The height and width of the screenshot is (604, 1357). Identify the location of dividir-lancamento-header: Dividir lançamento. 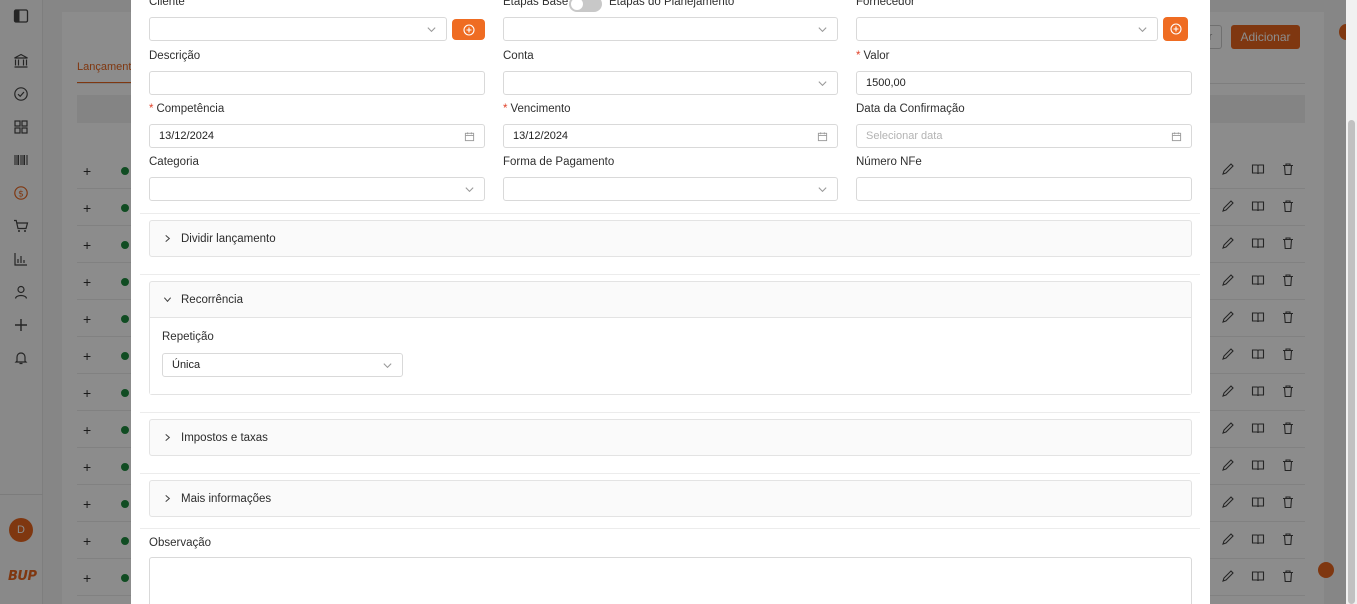
(670, 238).